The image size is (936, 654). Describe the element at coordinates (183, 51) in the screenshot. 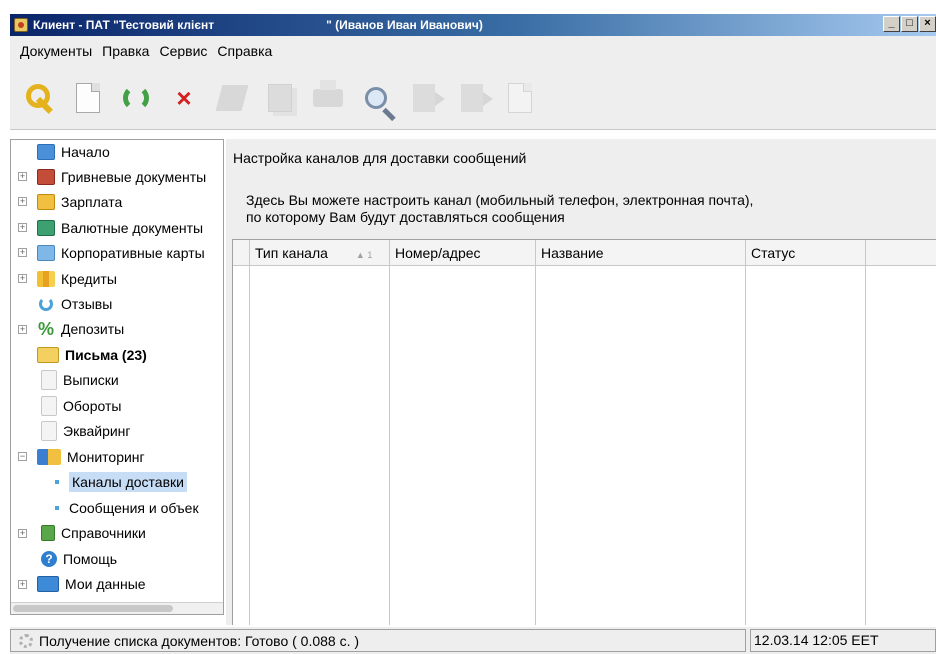

I see `menu-service: Сервис` at that location.